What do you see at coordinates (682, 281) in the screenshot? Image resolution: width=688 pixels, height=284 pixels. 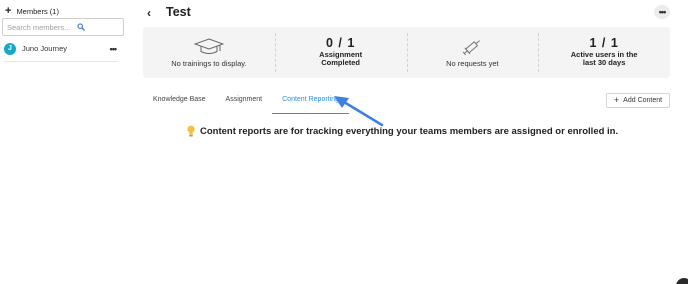 I see `chat-bubble-icon` at bounding box center [682, 281].